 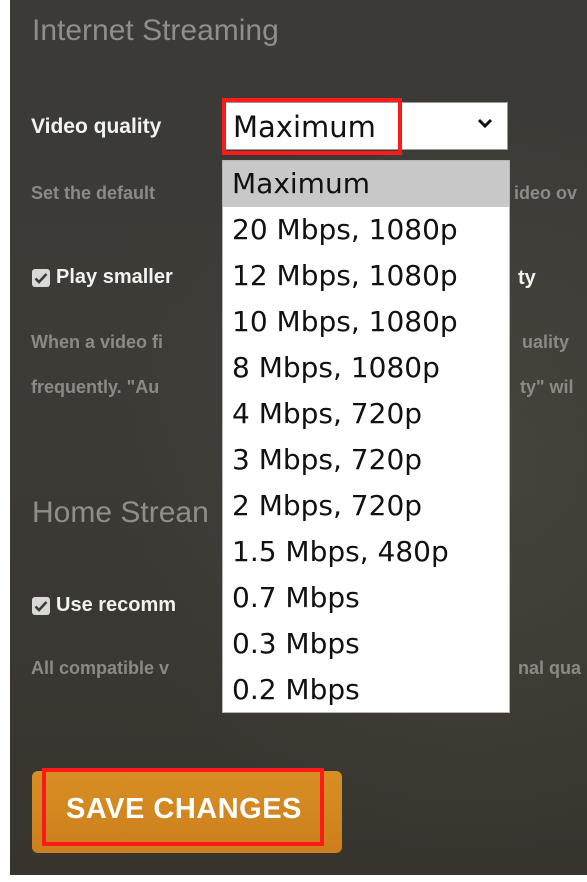 What do you see at coordinates (100, 668) in the screenshot?
I see `home-description-start: All compatible v` at bounding box center [100, 668].